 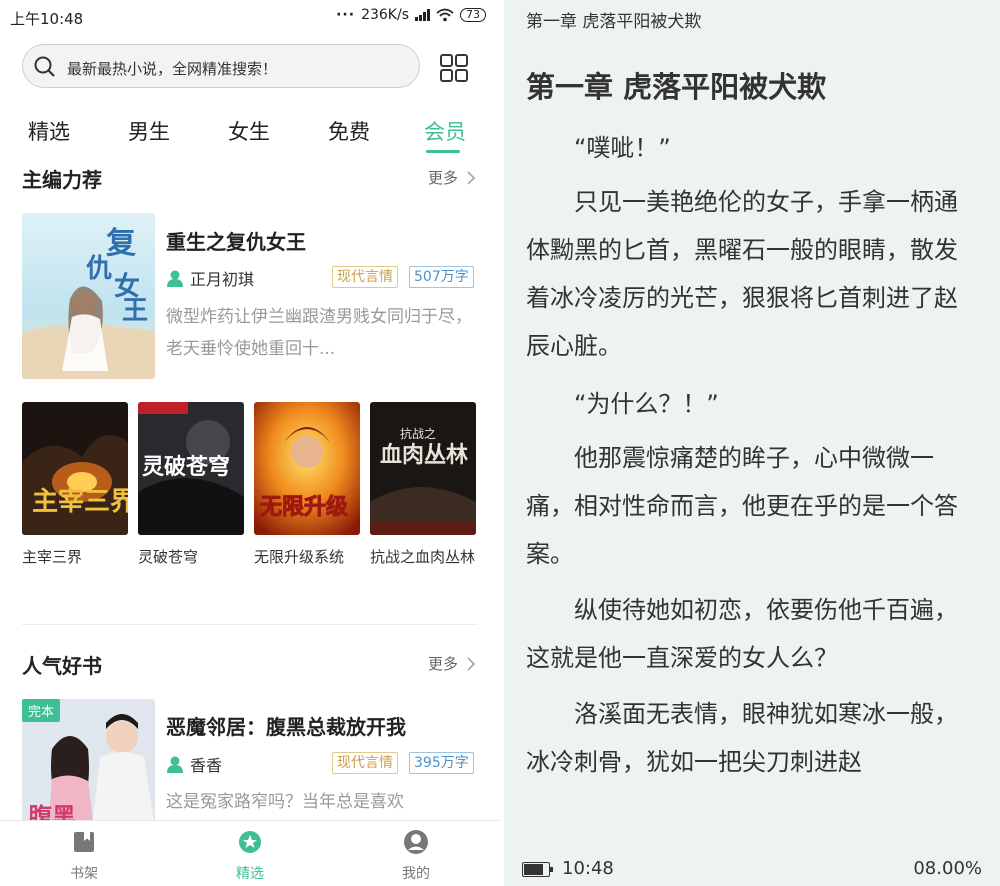 What do you see at coordinates (424, 557) in the screenshot?
I see `grid-book-title: 抗战之血肉丛林` at bounding box center [424, 557].